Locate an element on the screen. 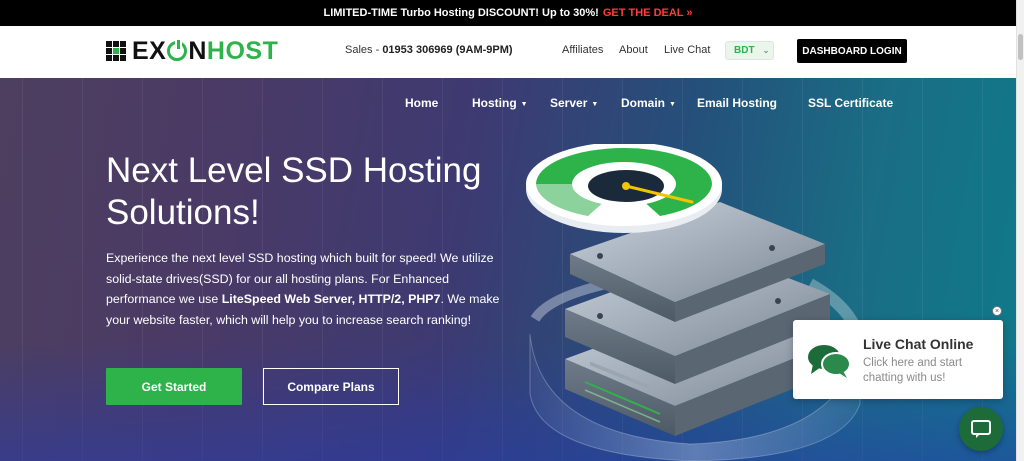 This screenshot has width=1024, height=461. logo-wordmark: EX N HOST is located at coordinates (205, 51).